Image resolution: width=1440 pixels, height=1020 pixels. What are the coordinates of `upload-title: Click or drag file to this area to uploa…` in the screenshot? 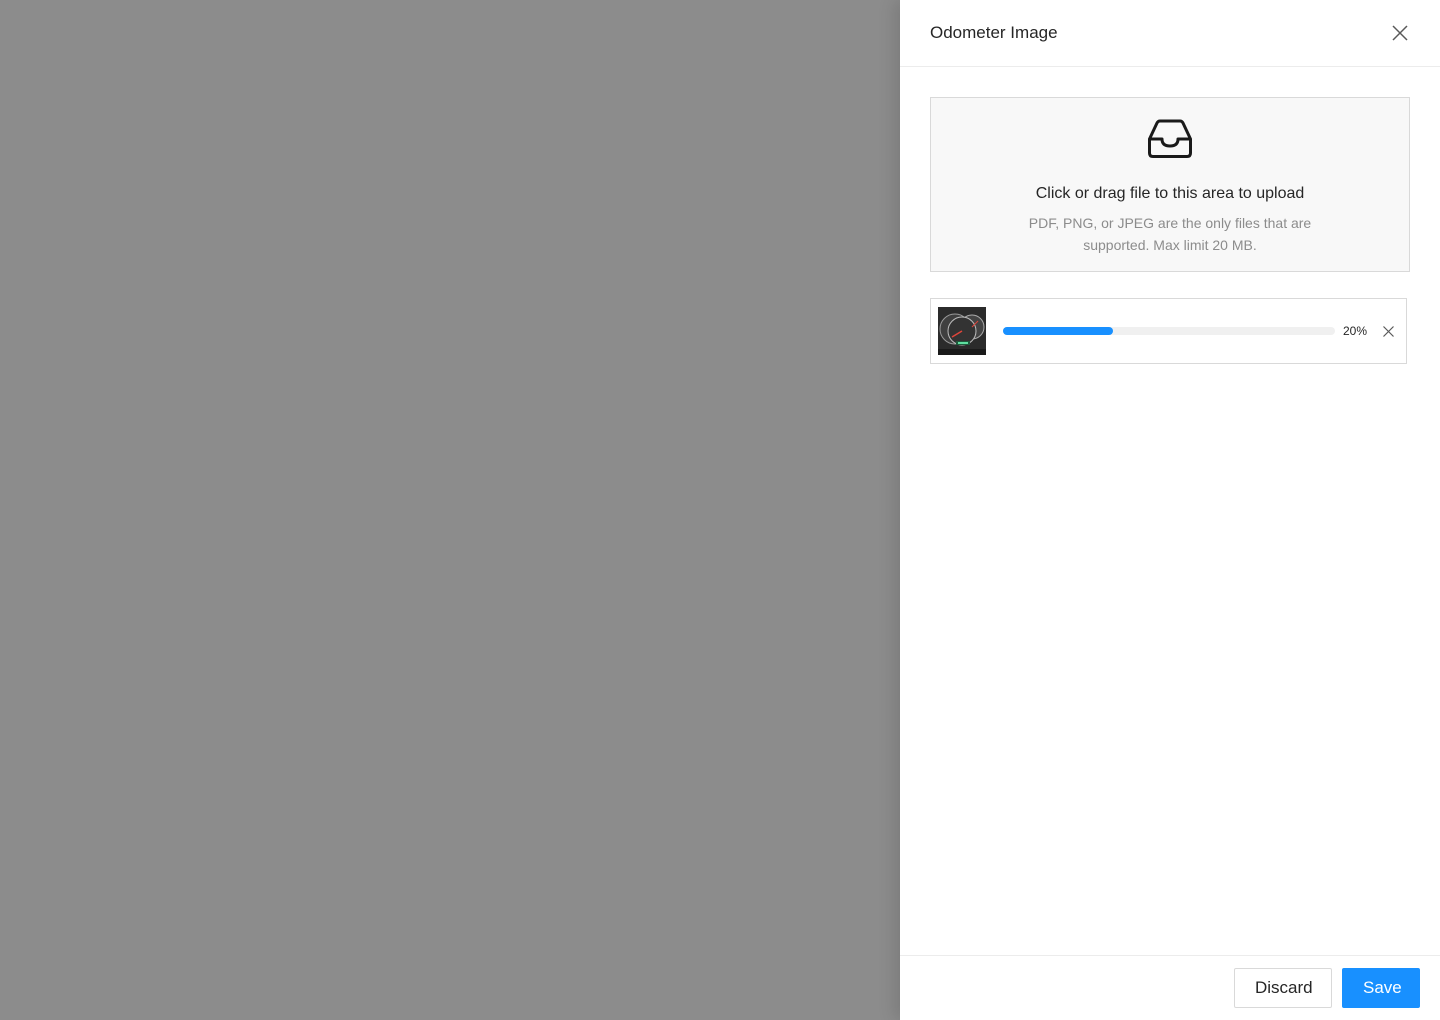 It's located at (1170, 193).